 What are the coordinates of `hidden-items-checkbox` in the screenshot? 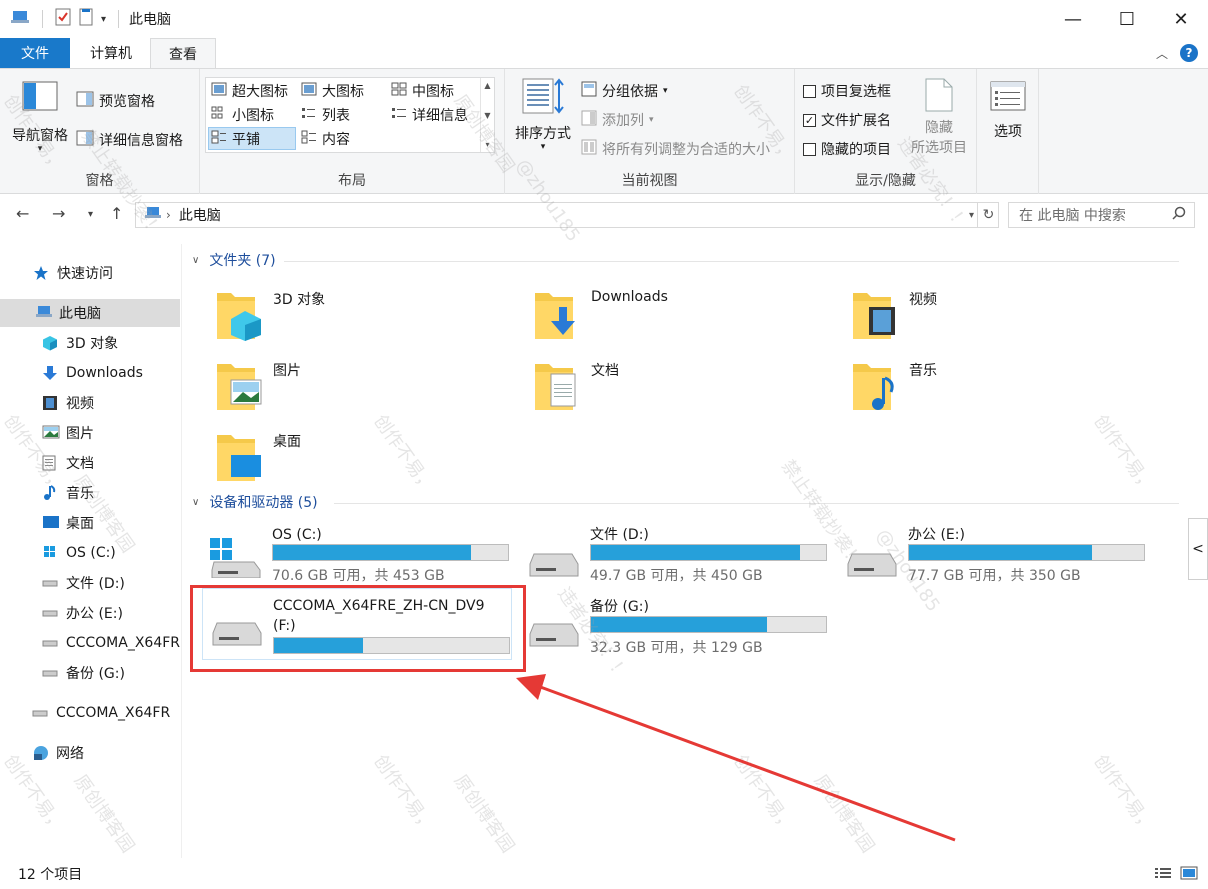 It's located at (809, 149).